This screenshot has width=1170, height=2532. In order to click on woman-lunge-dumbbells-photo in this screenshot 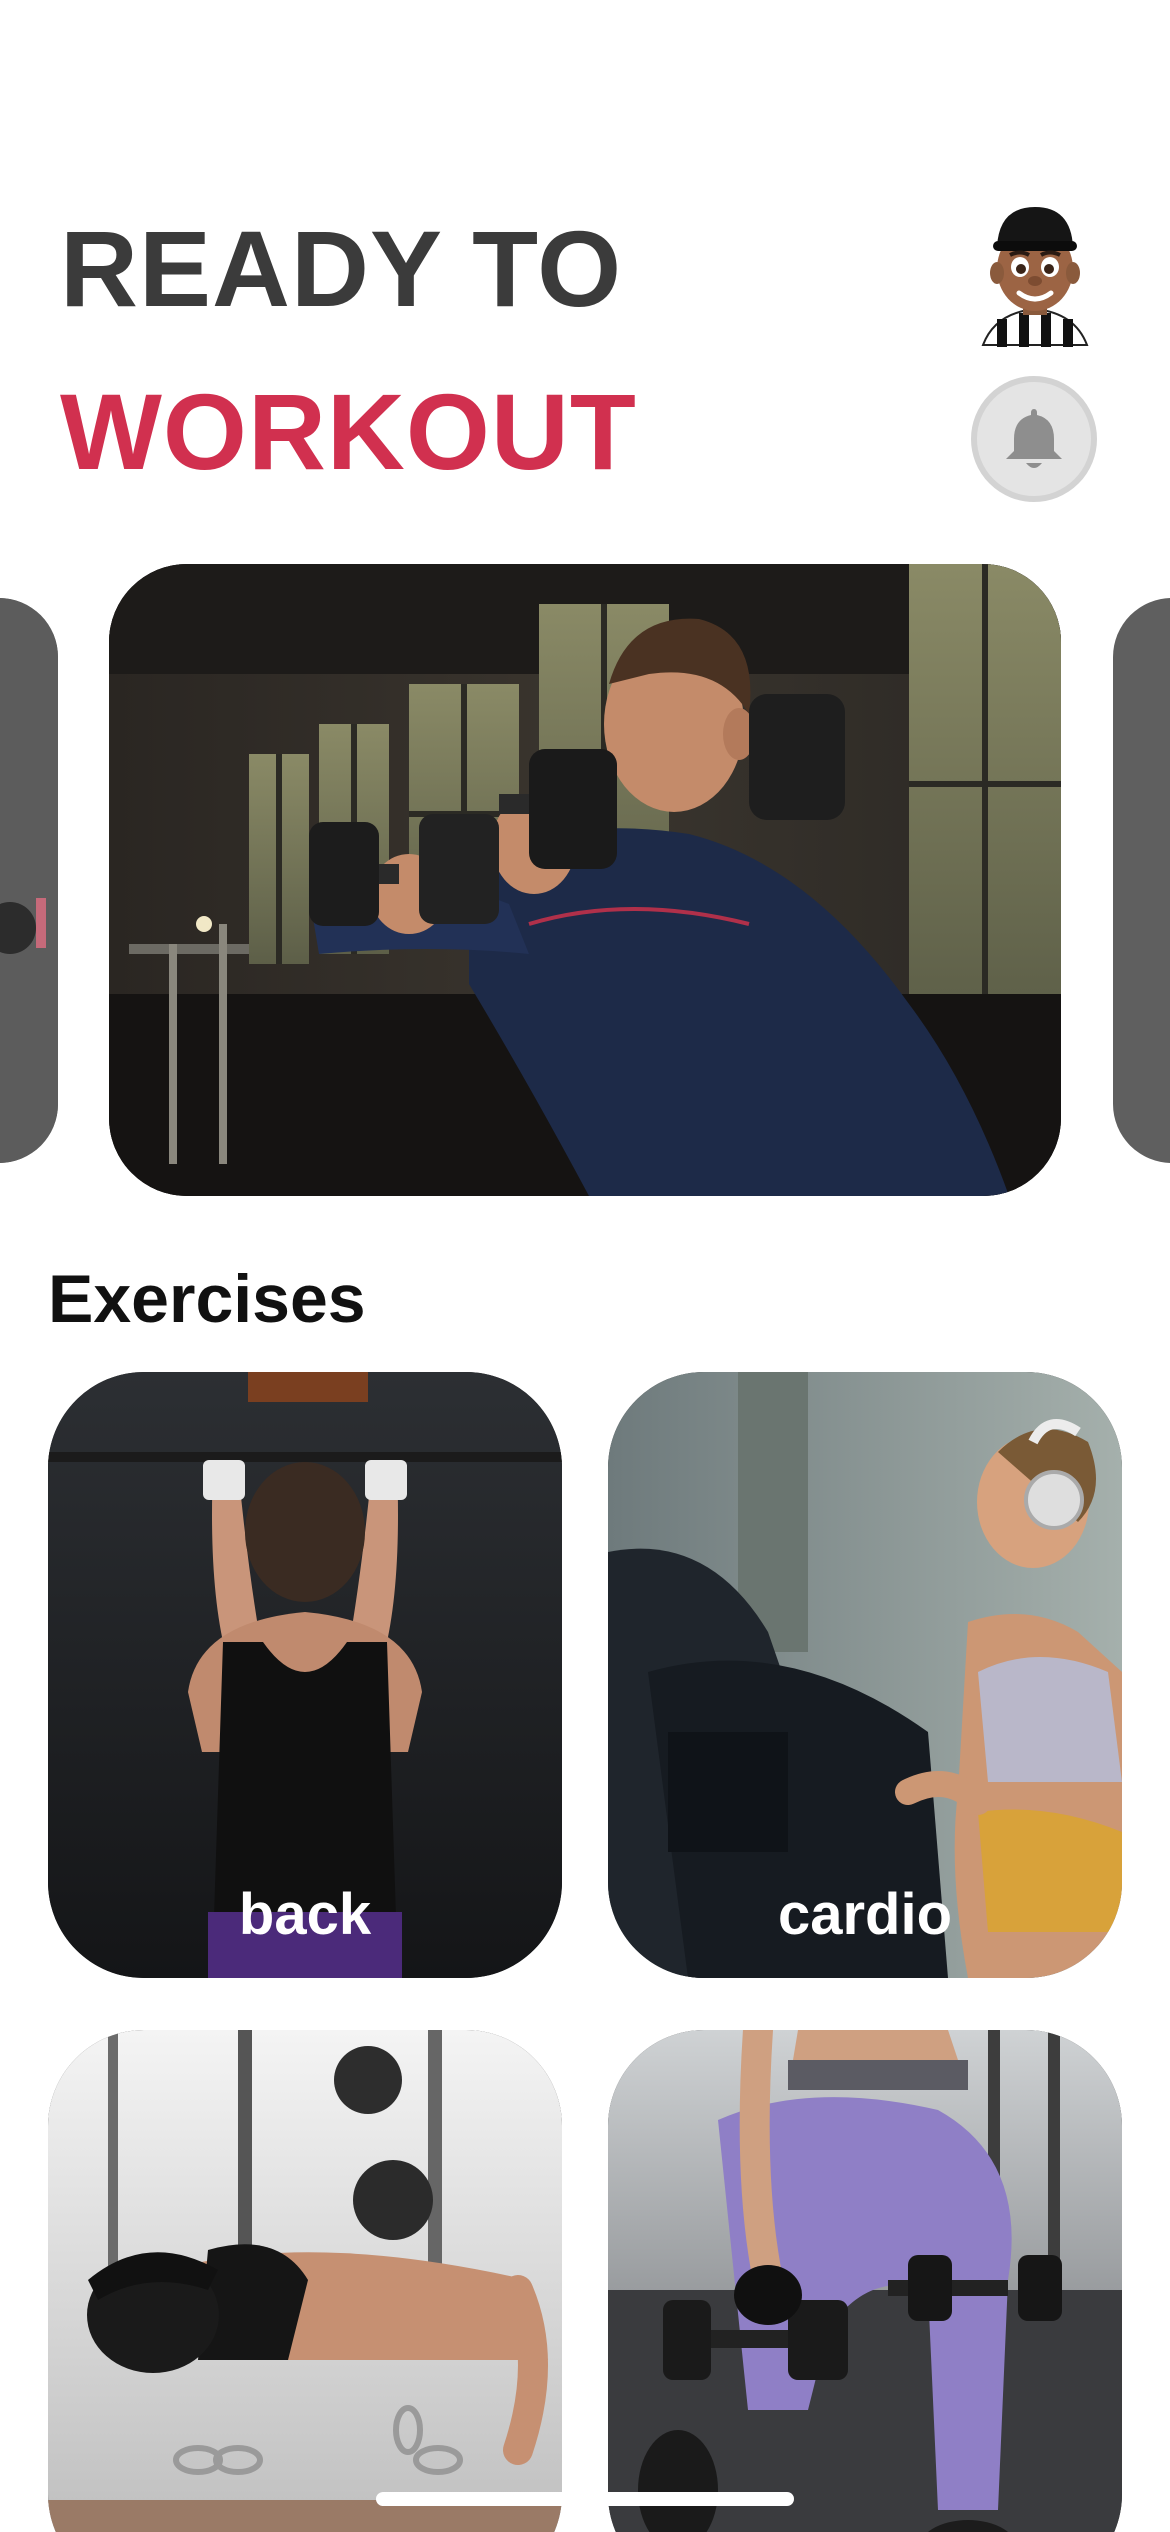, I will do `click(865, 2281)`.